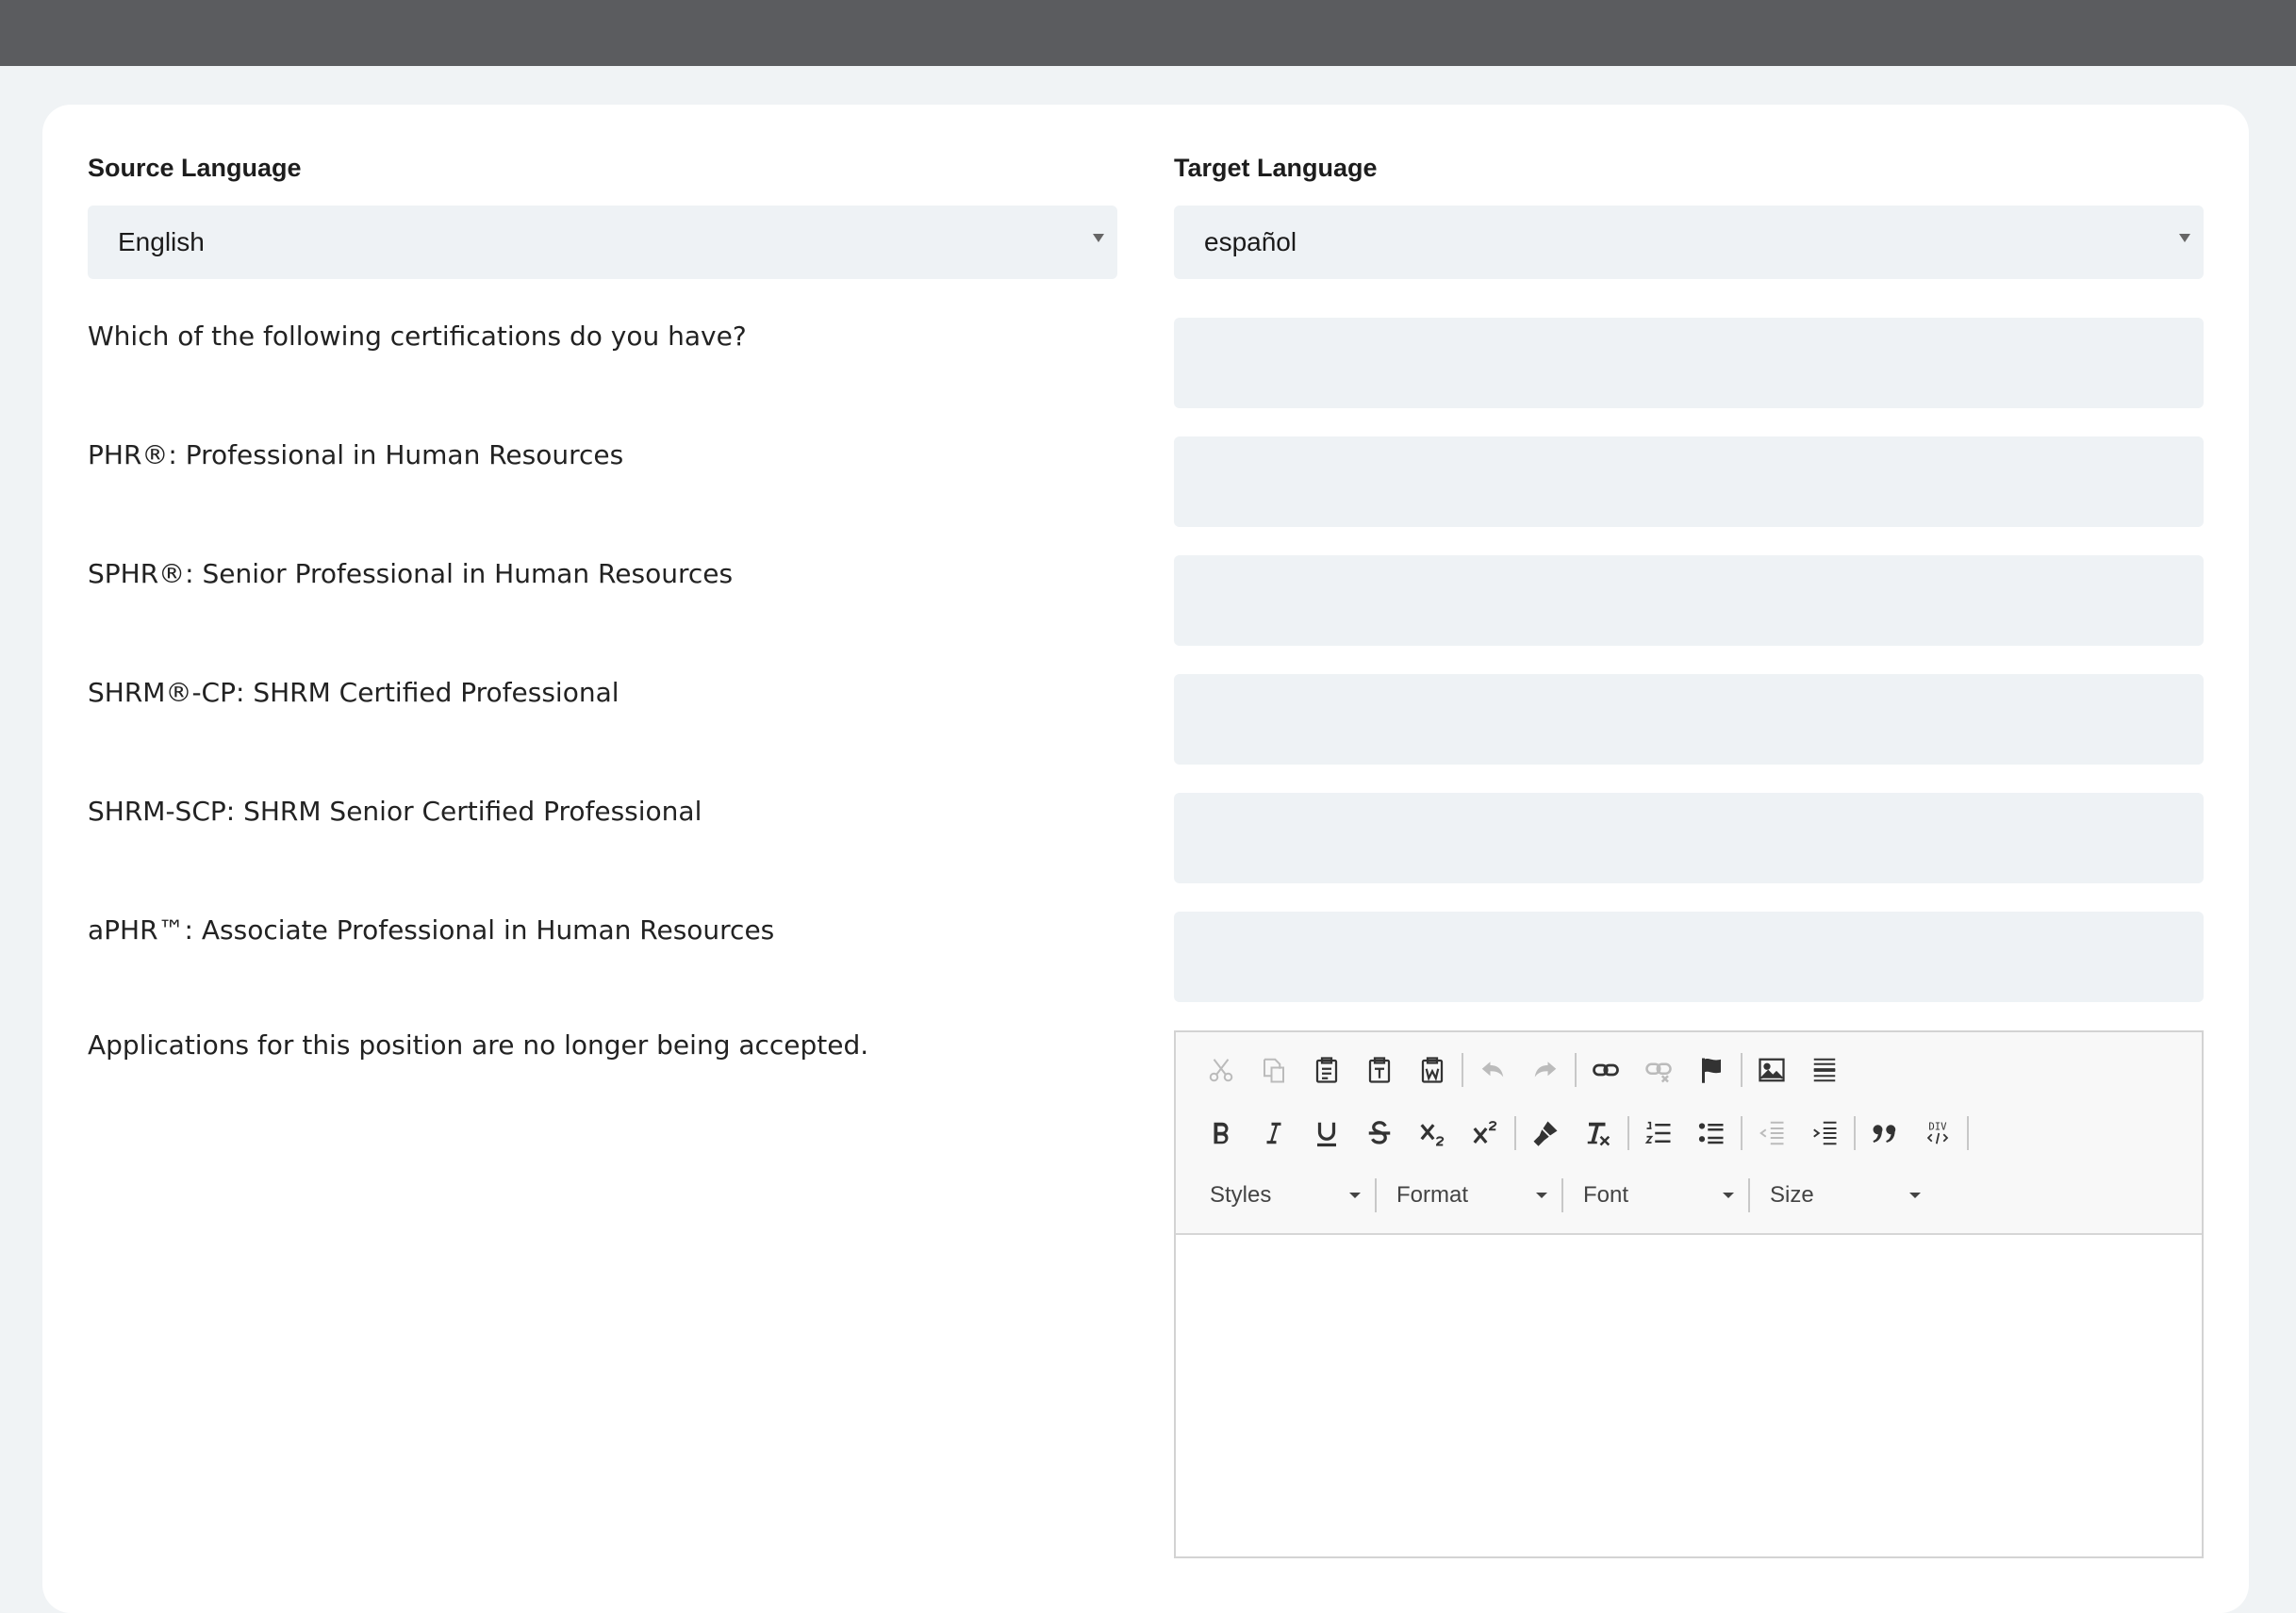 The height and width of the screenshot is (1613, 2296). Describe the element at coordinates (161, 241) in the screenshot. I see `source-language-value: English` at that location.